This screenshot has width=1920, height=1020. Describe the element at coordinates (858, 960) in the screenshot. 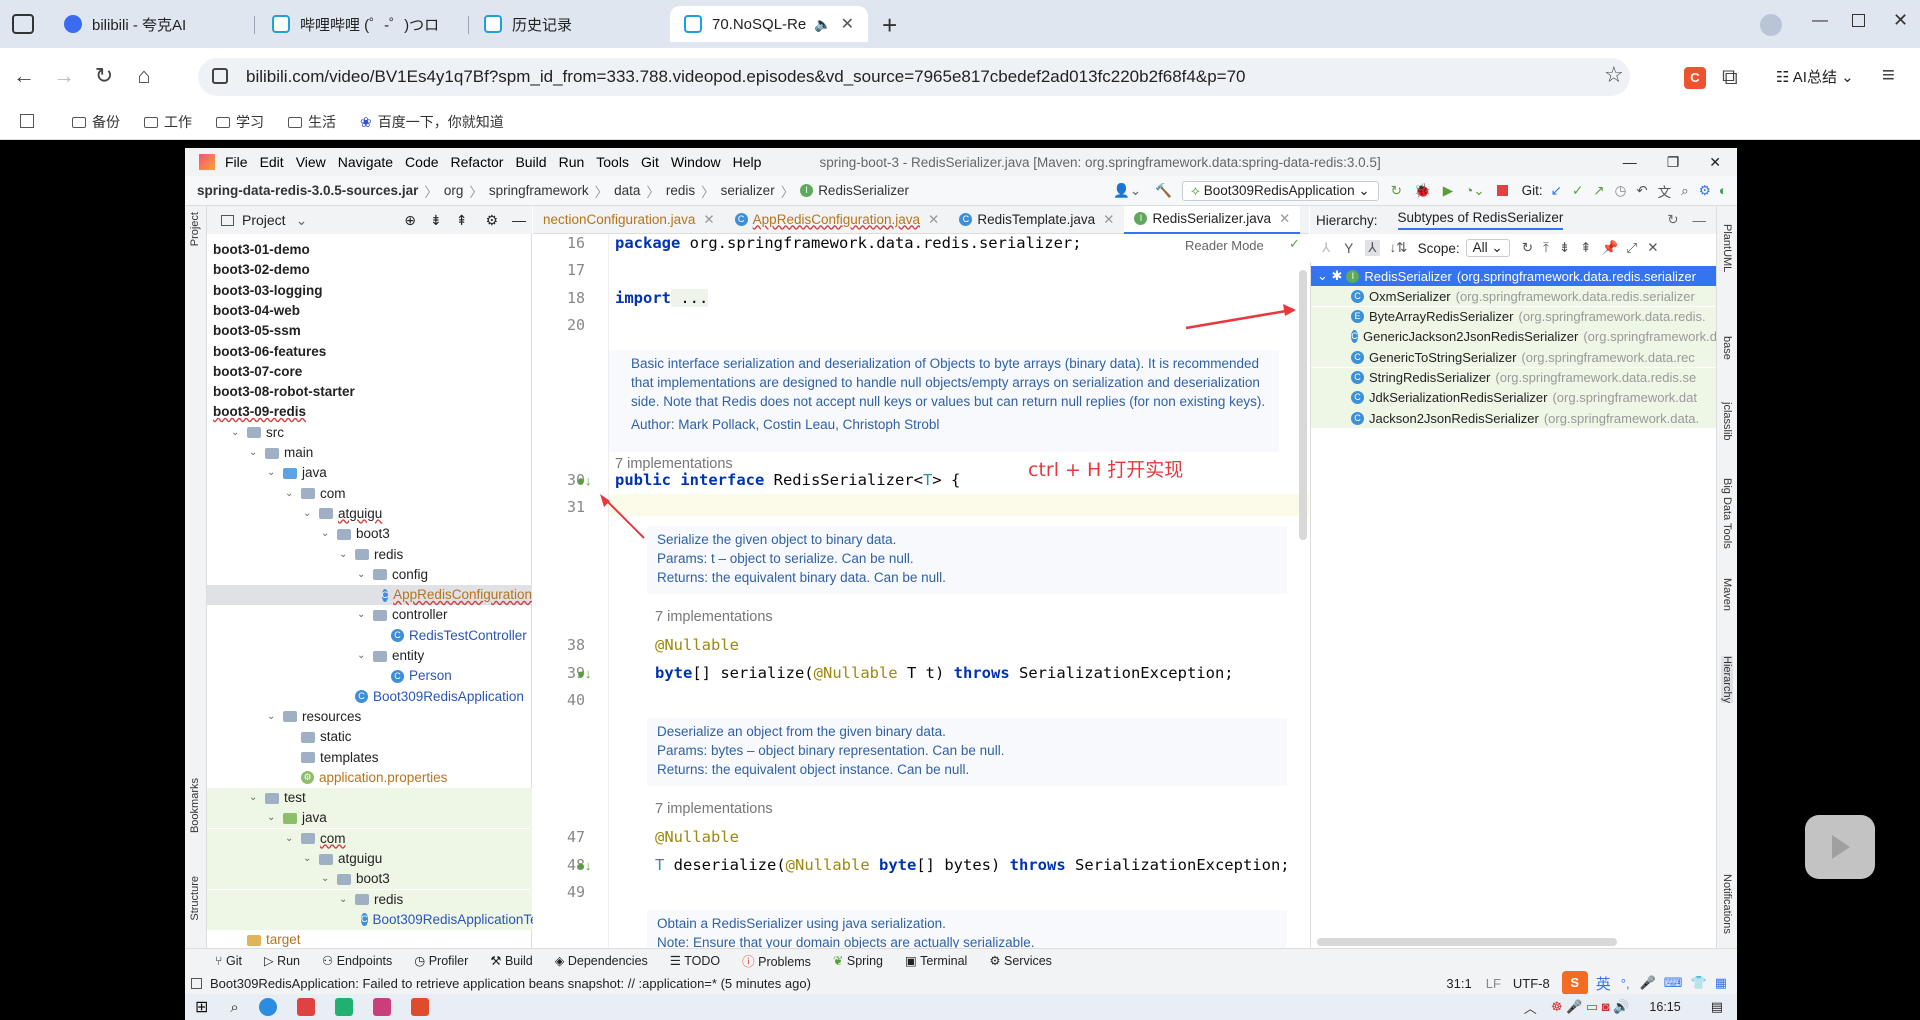

I see `tool-spring: ❦ Spring` at that location.